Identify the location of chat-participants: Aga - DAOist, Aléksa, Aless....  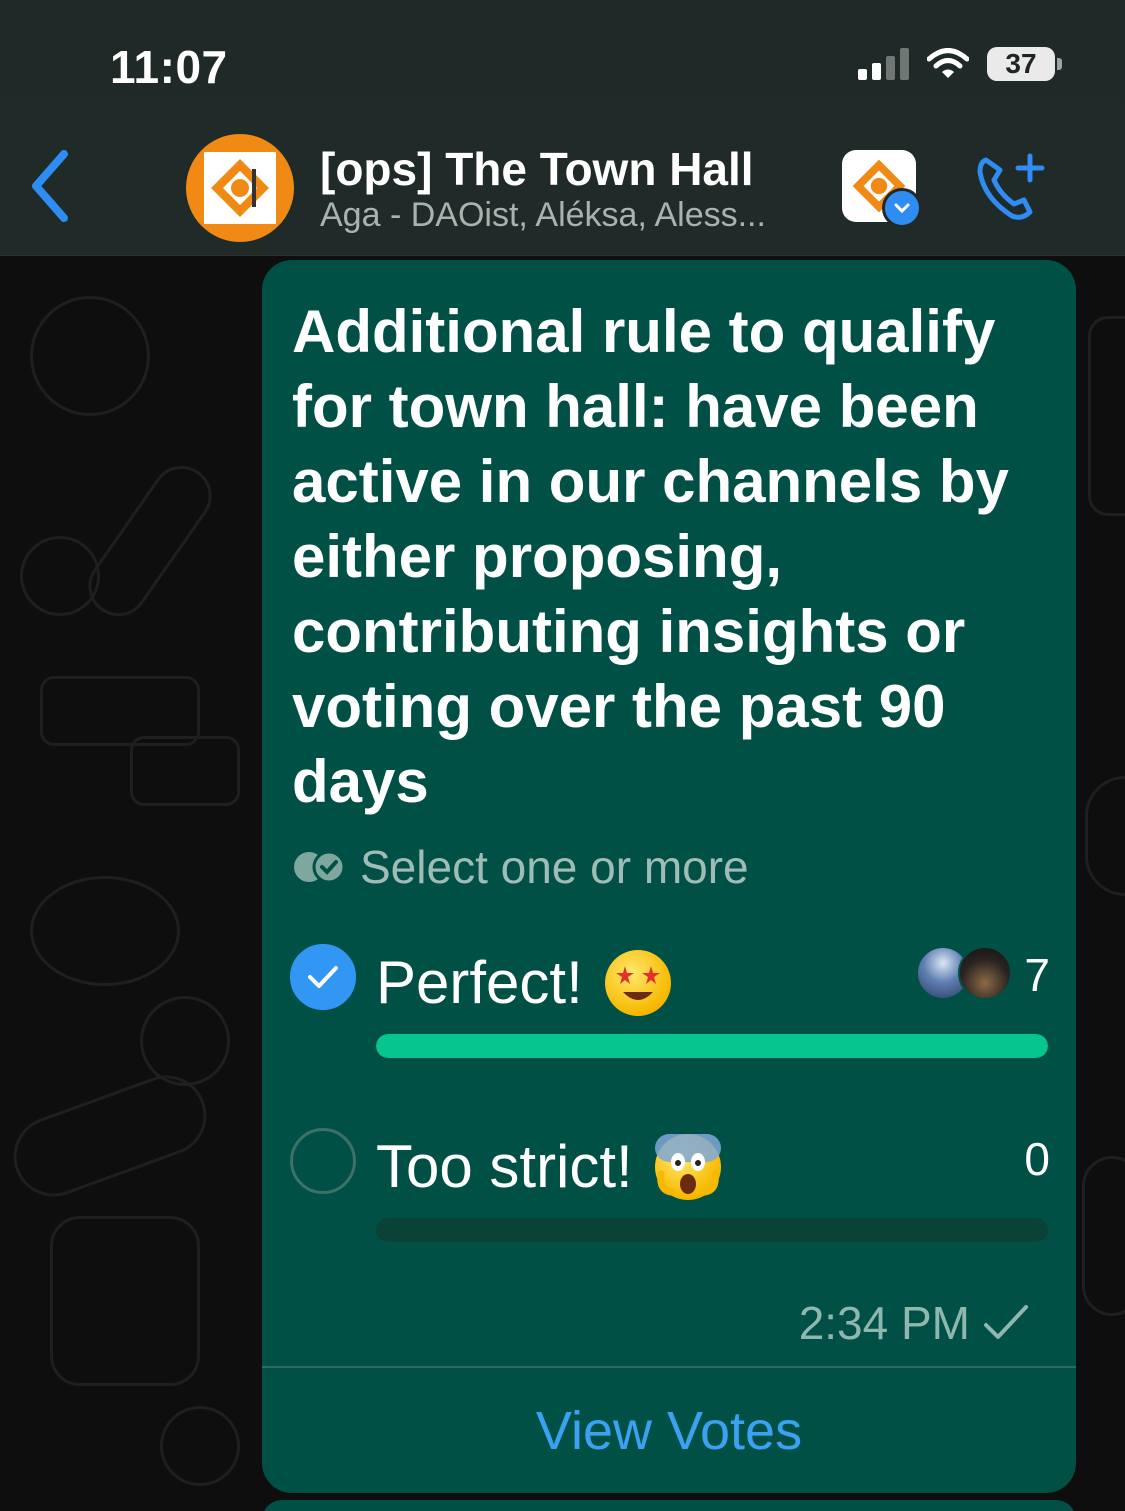
(543, 215).